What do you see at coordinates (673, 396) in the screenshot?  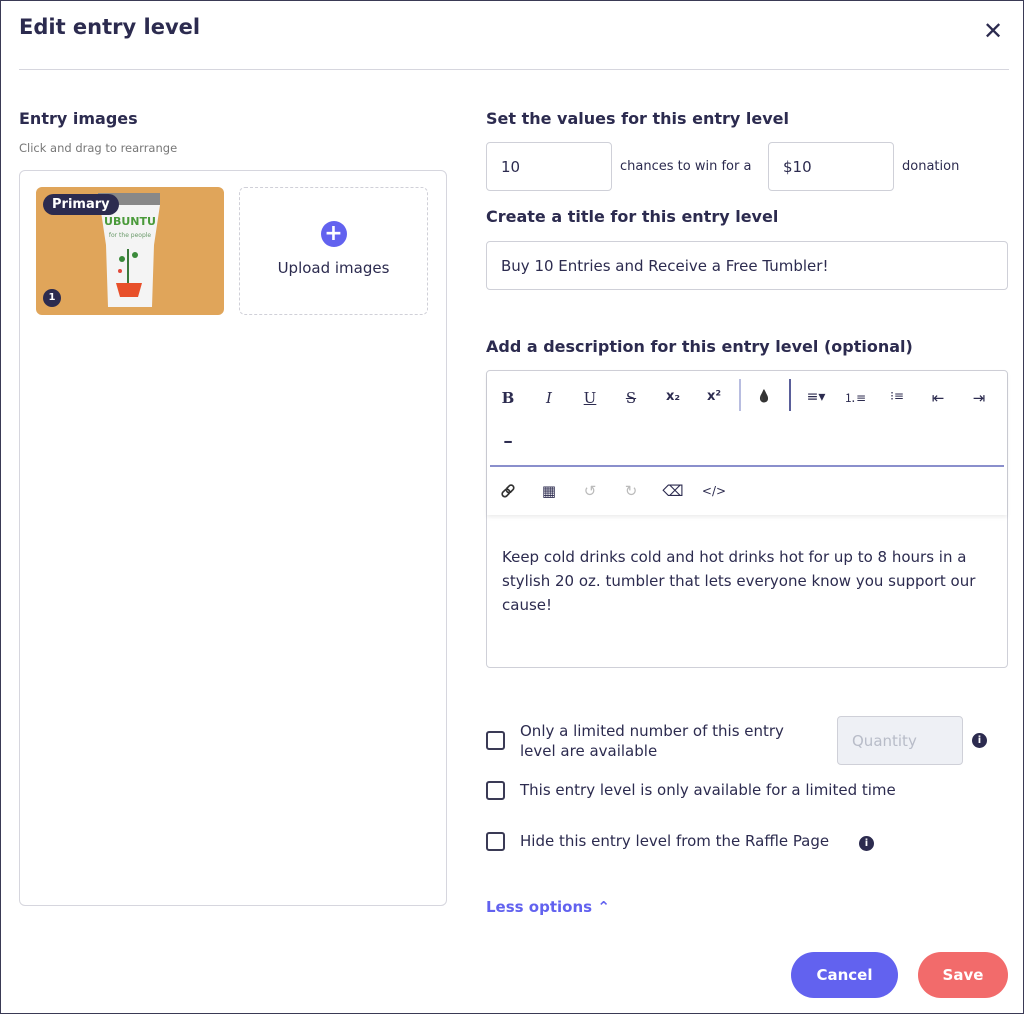 I see `subscript-button: x₂` at bounding box center [673, 396].